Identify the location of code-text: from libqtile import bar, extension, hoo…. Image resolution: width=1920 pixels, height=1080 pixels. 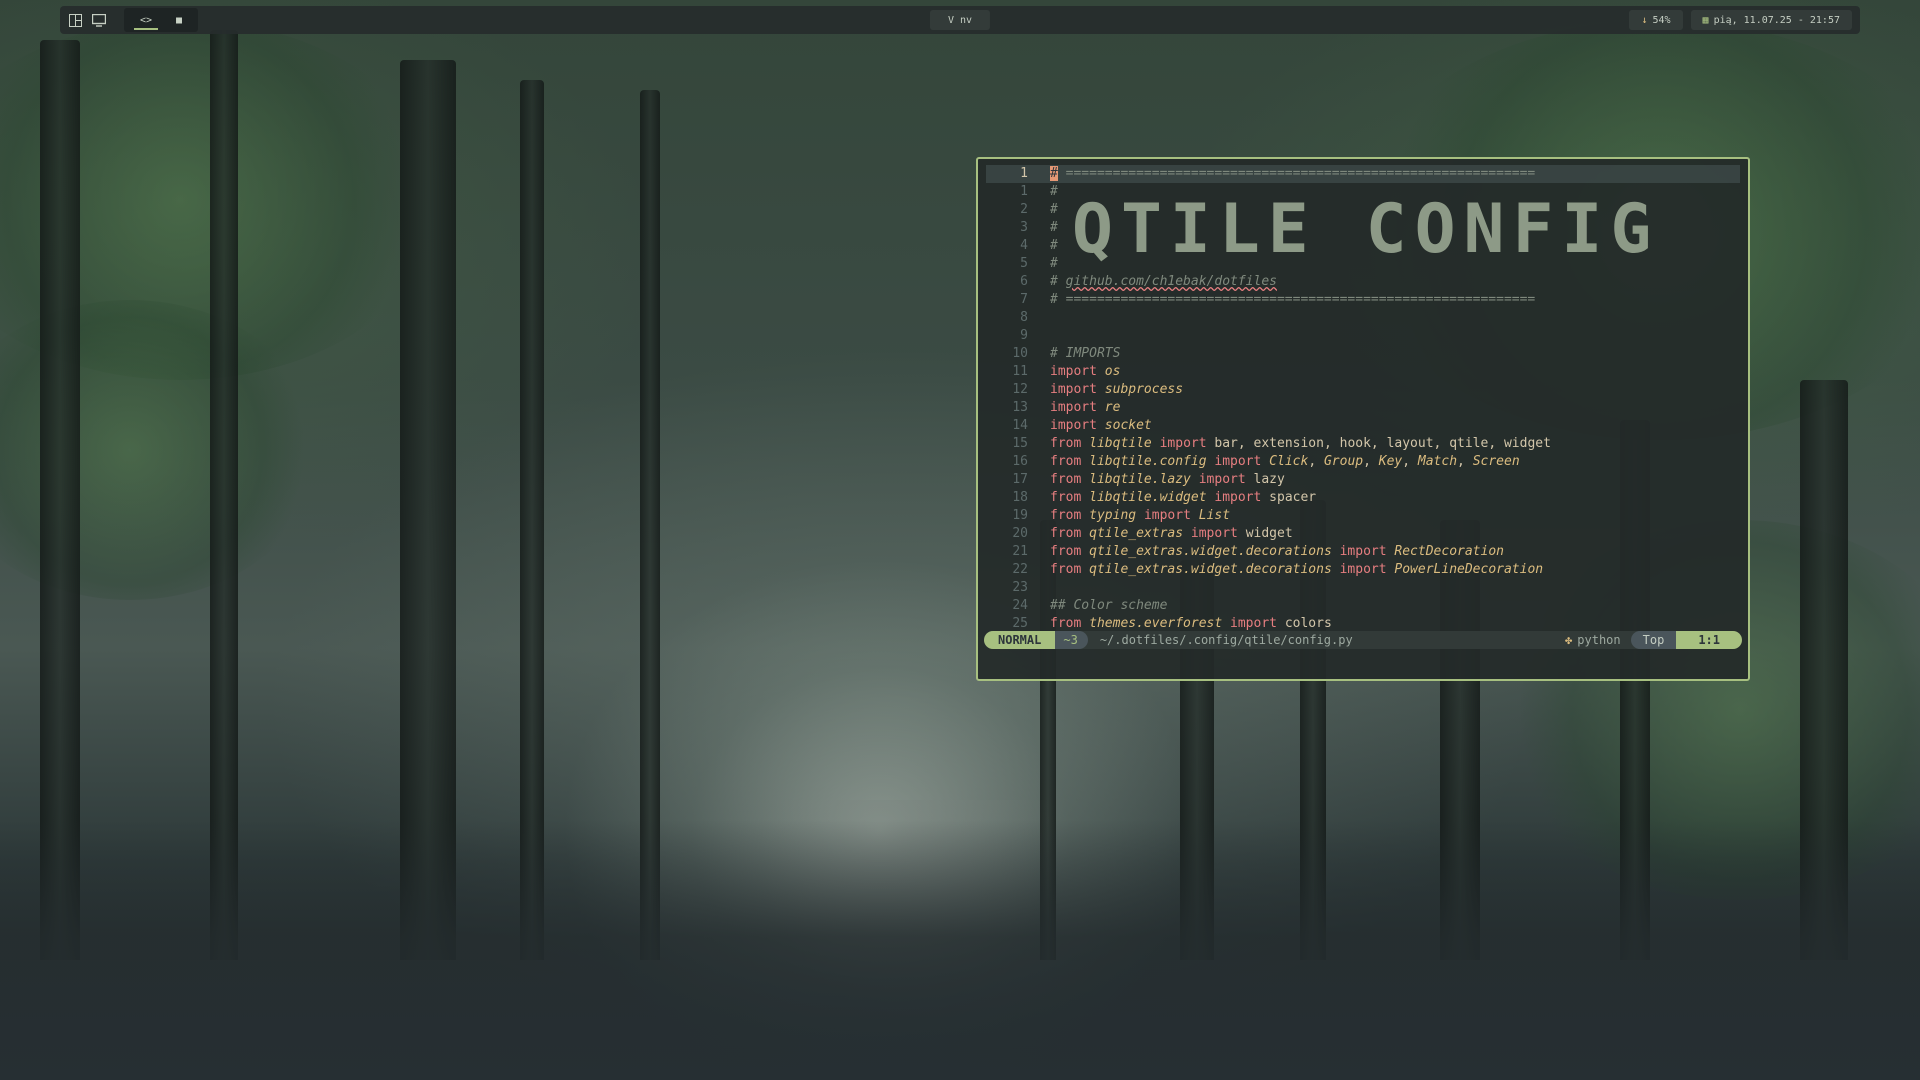
(1300, 443).